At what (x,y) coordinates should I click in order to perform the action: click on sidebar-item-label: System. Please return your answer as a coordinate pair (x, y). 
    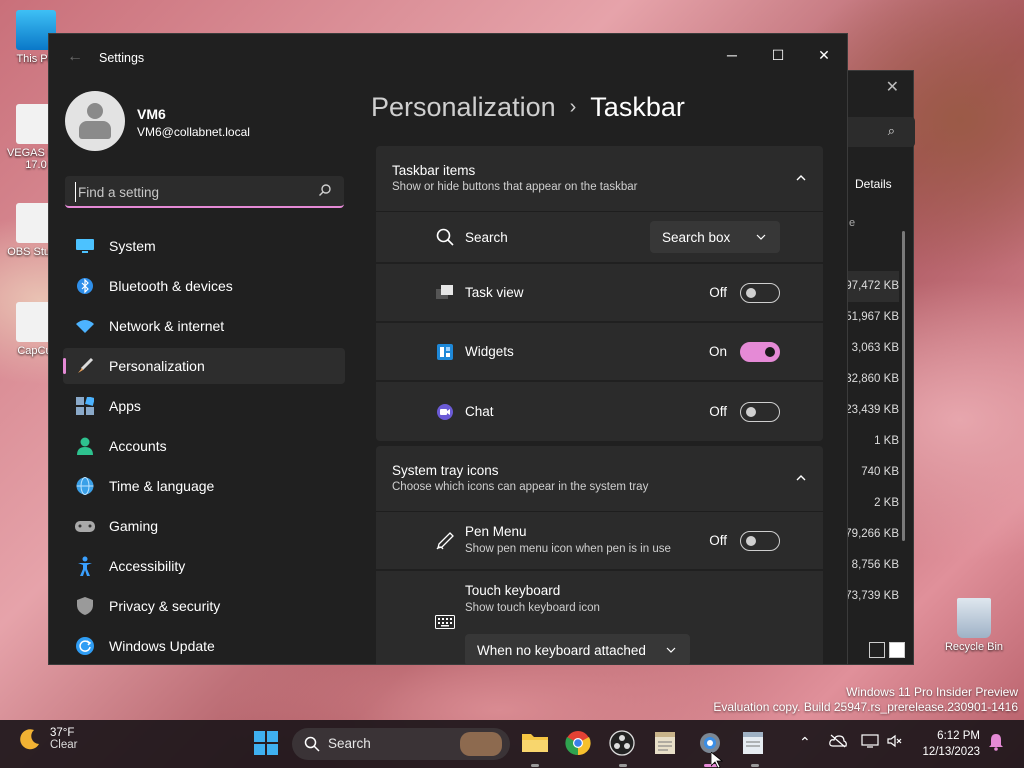
    Looking at the image, I should click on (132, 246).